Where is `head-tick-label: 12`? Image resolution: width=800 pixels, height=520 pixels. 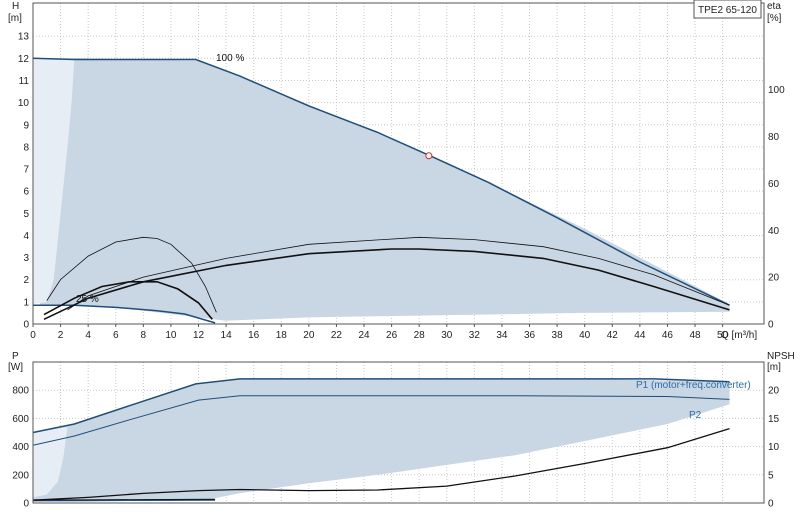
head-tick-label: 12 is located at coordinates (24, 59).